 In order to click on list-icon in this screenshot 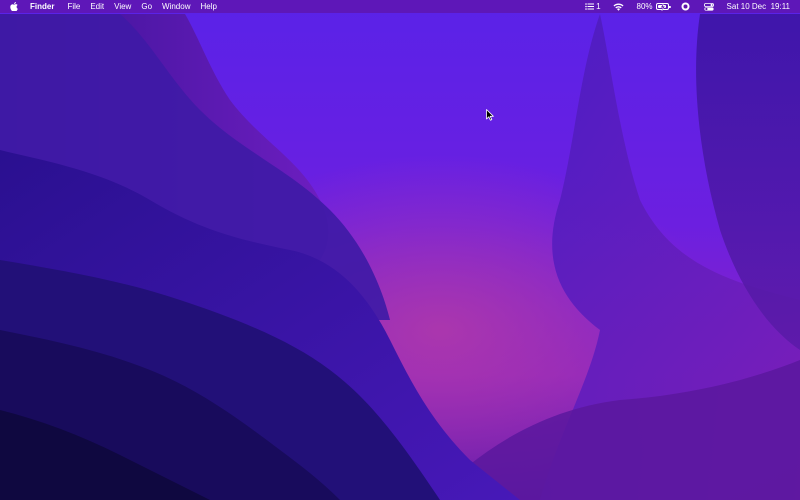, I will do `click(590, 6)`.